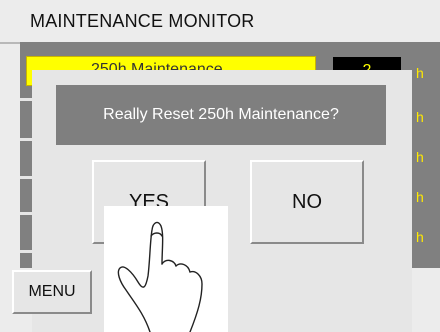 This screenshot has height=332, width=440. Describe the element at coordinates (221, 115) in the screenshot. I see `dialog-message: Really Reset 250h Maintenance?` at that location.